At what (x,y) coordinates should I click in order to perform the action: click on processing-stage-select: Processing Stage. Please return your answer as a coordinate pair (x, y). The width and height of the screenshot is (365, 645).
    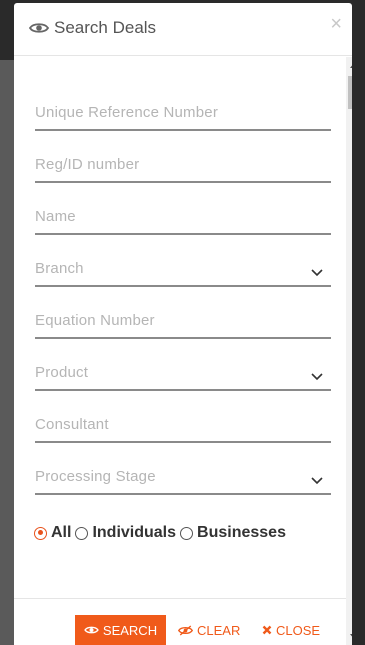
    Looking at the image, I should click on (183, 480).